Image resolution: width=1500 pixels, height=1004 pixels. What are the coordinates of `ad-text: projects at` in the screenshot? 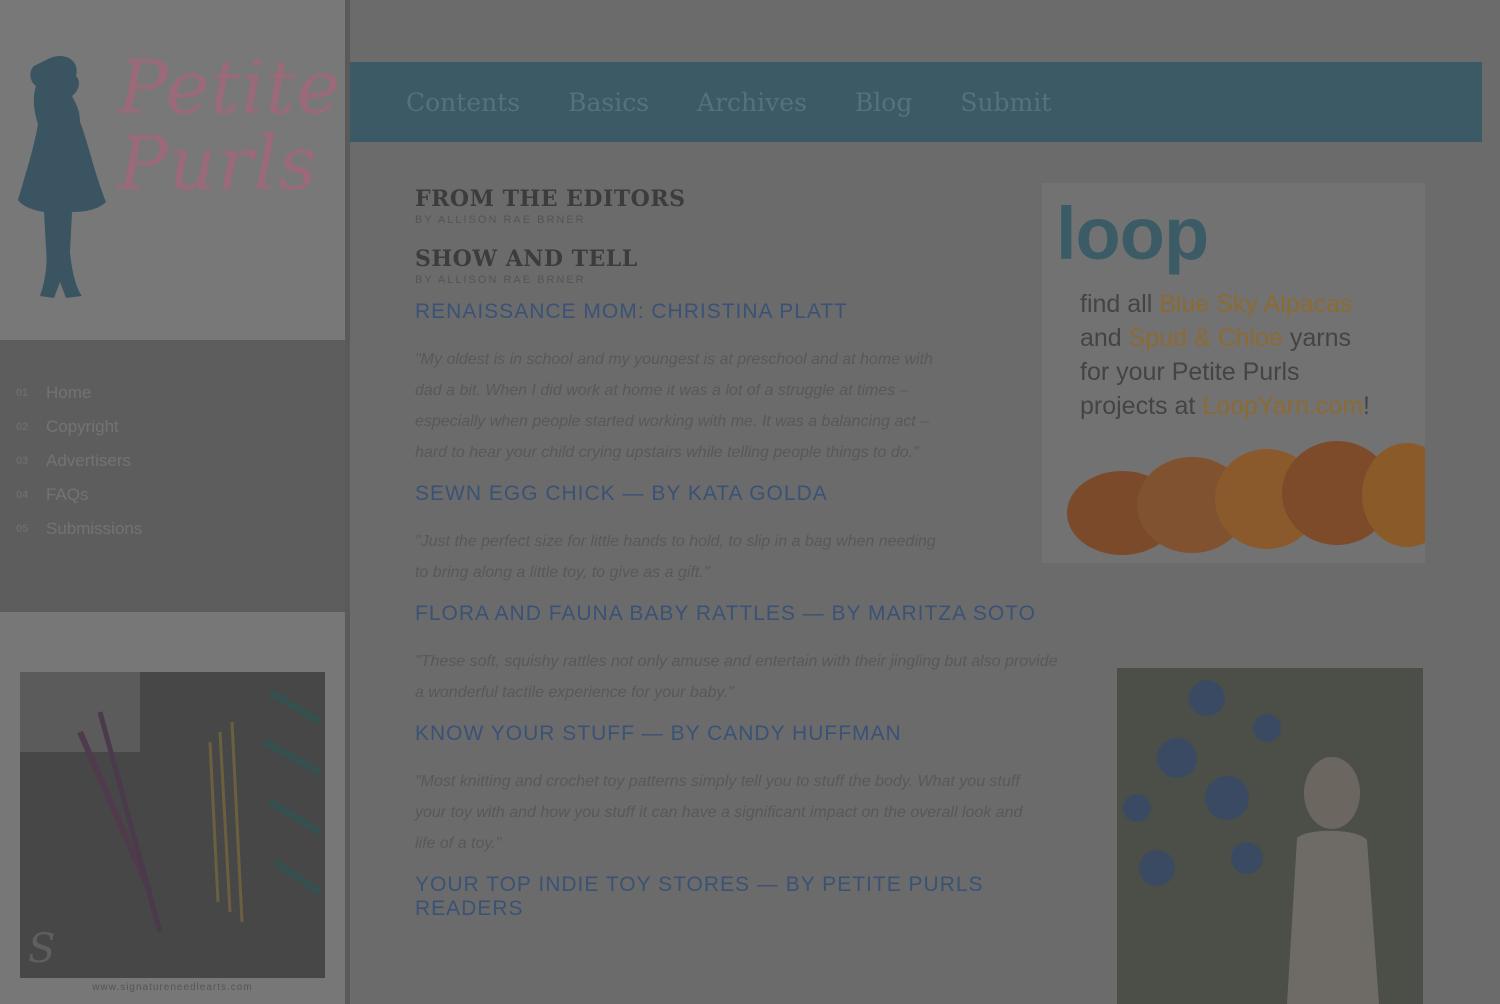 It's located at (1141, 406).